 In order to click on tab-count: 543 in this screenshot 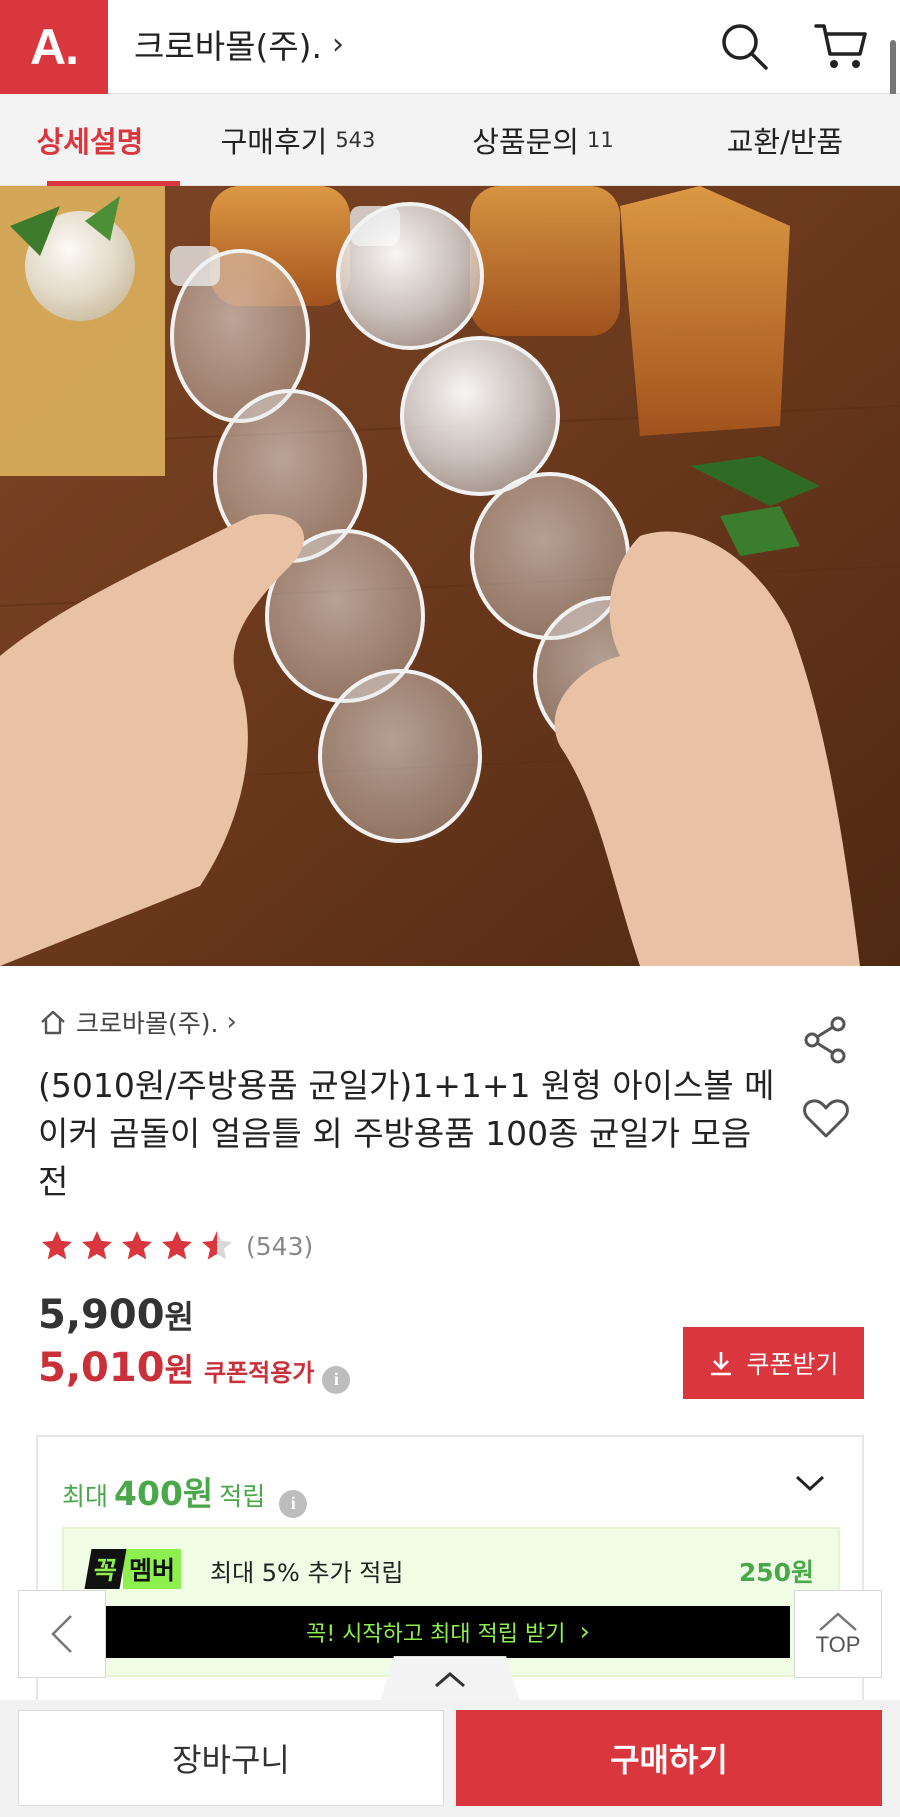, I will do `click(355, 140)`.